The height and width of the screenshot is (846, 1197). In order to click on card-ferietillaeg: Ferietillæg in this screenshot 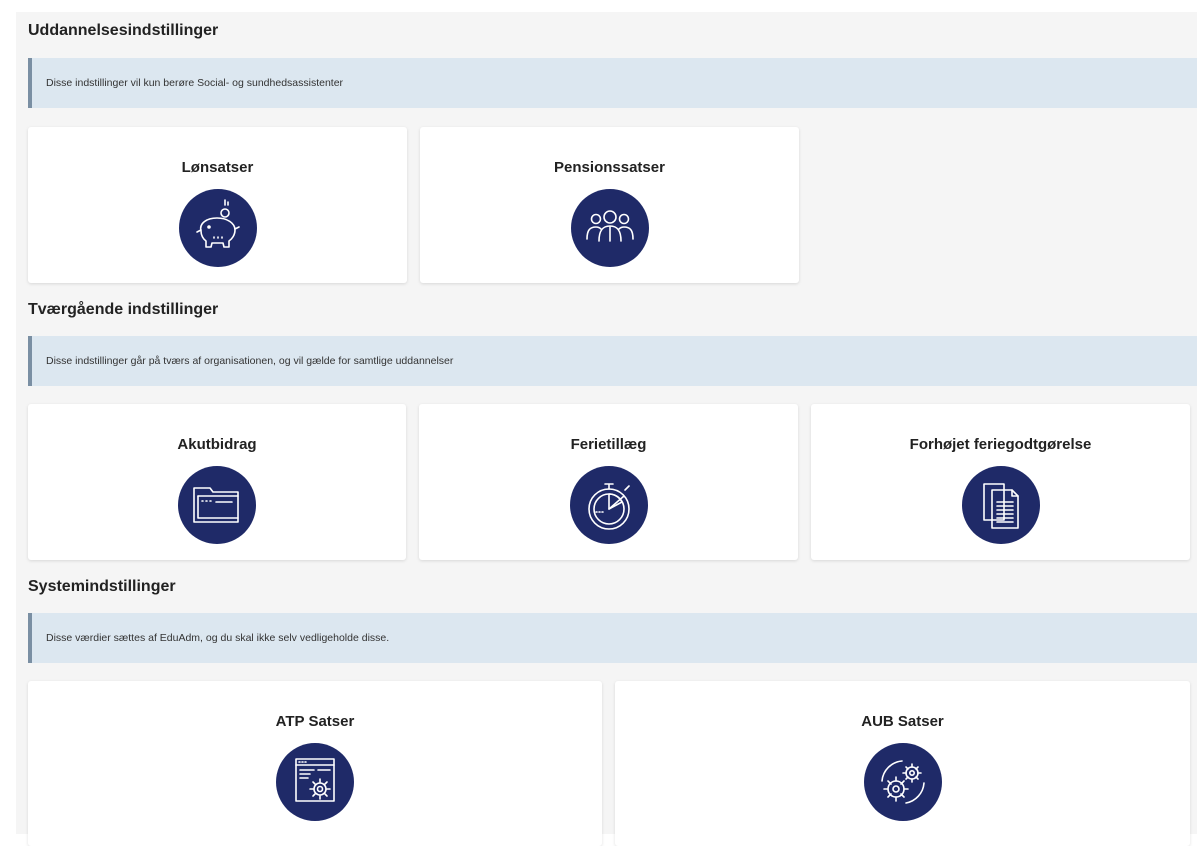, I will do `click(608, 482)`.